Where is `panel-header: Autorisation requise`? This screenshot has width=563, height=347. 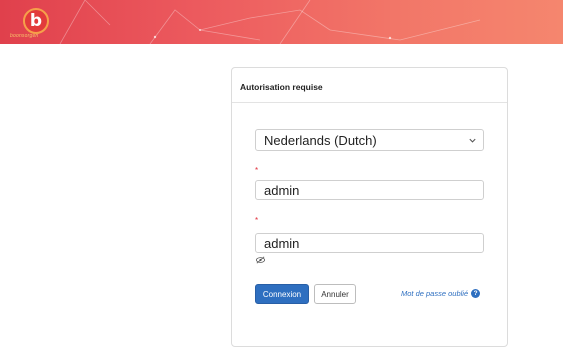 panel-header: Autorisation requise is located at coordinates (369, 85).